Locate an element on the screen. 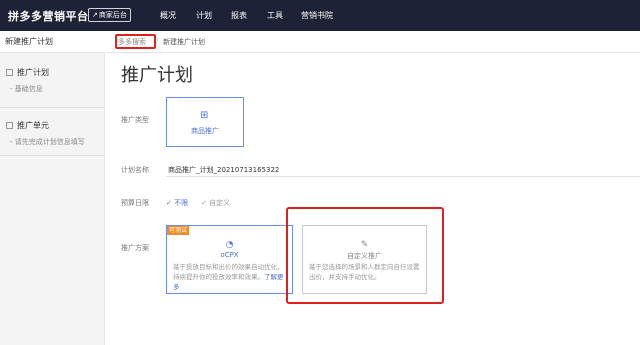 This screenshot has height=345, width=640. budget-option-unlimited-label: 不限 is located at coordinates (181, 203).